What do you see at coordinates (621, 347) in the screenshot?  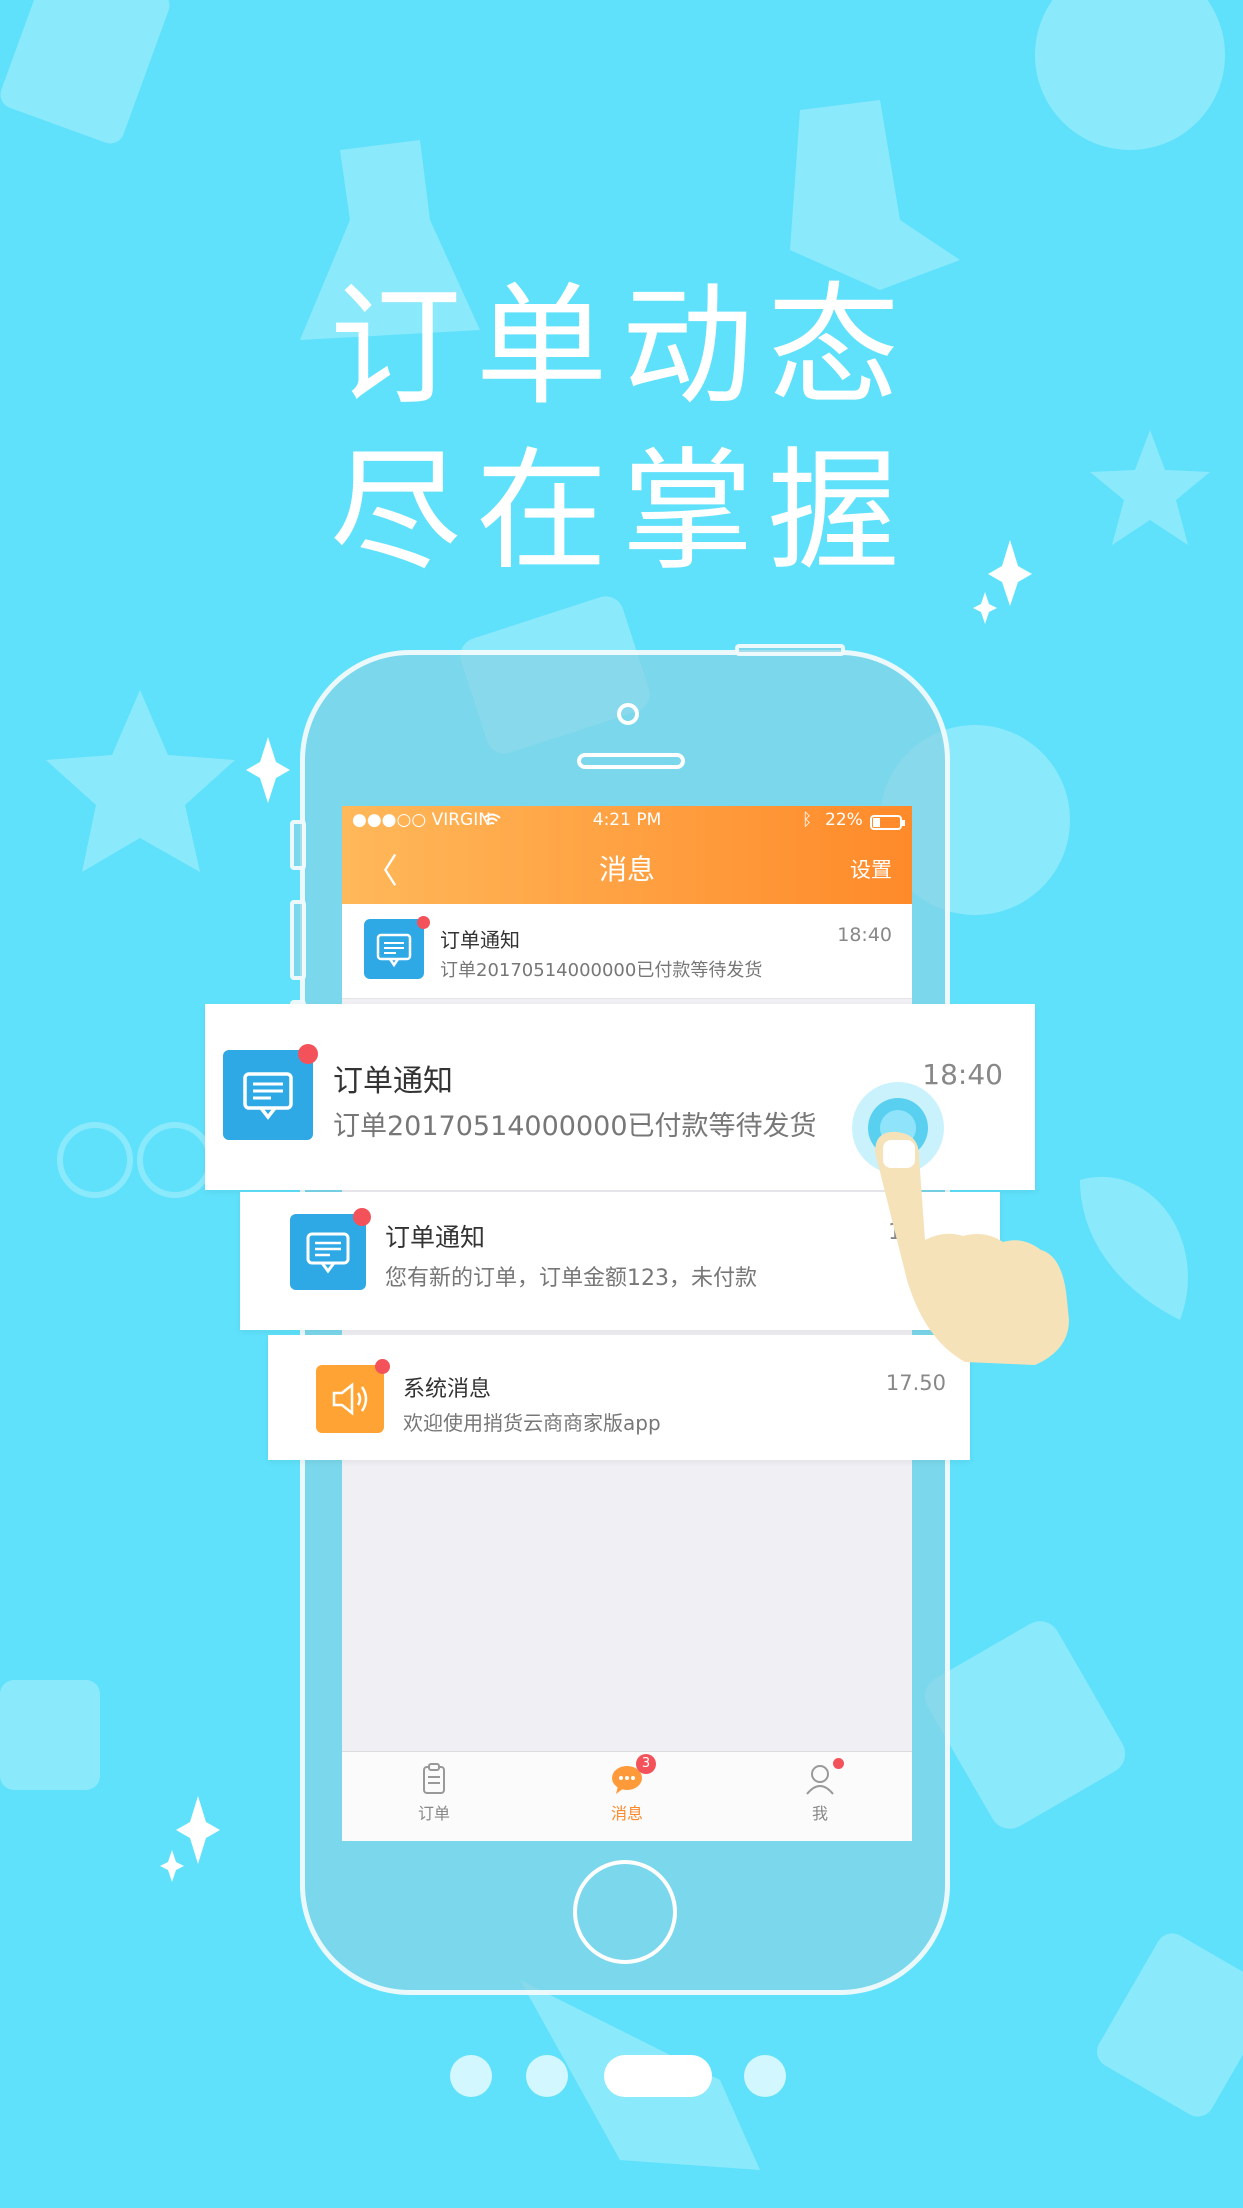 I see `headline-line-1: 订单动态` at bounding box center [621, 347].